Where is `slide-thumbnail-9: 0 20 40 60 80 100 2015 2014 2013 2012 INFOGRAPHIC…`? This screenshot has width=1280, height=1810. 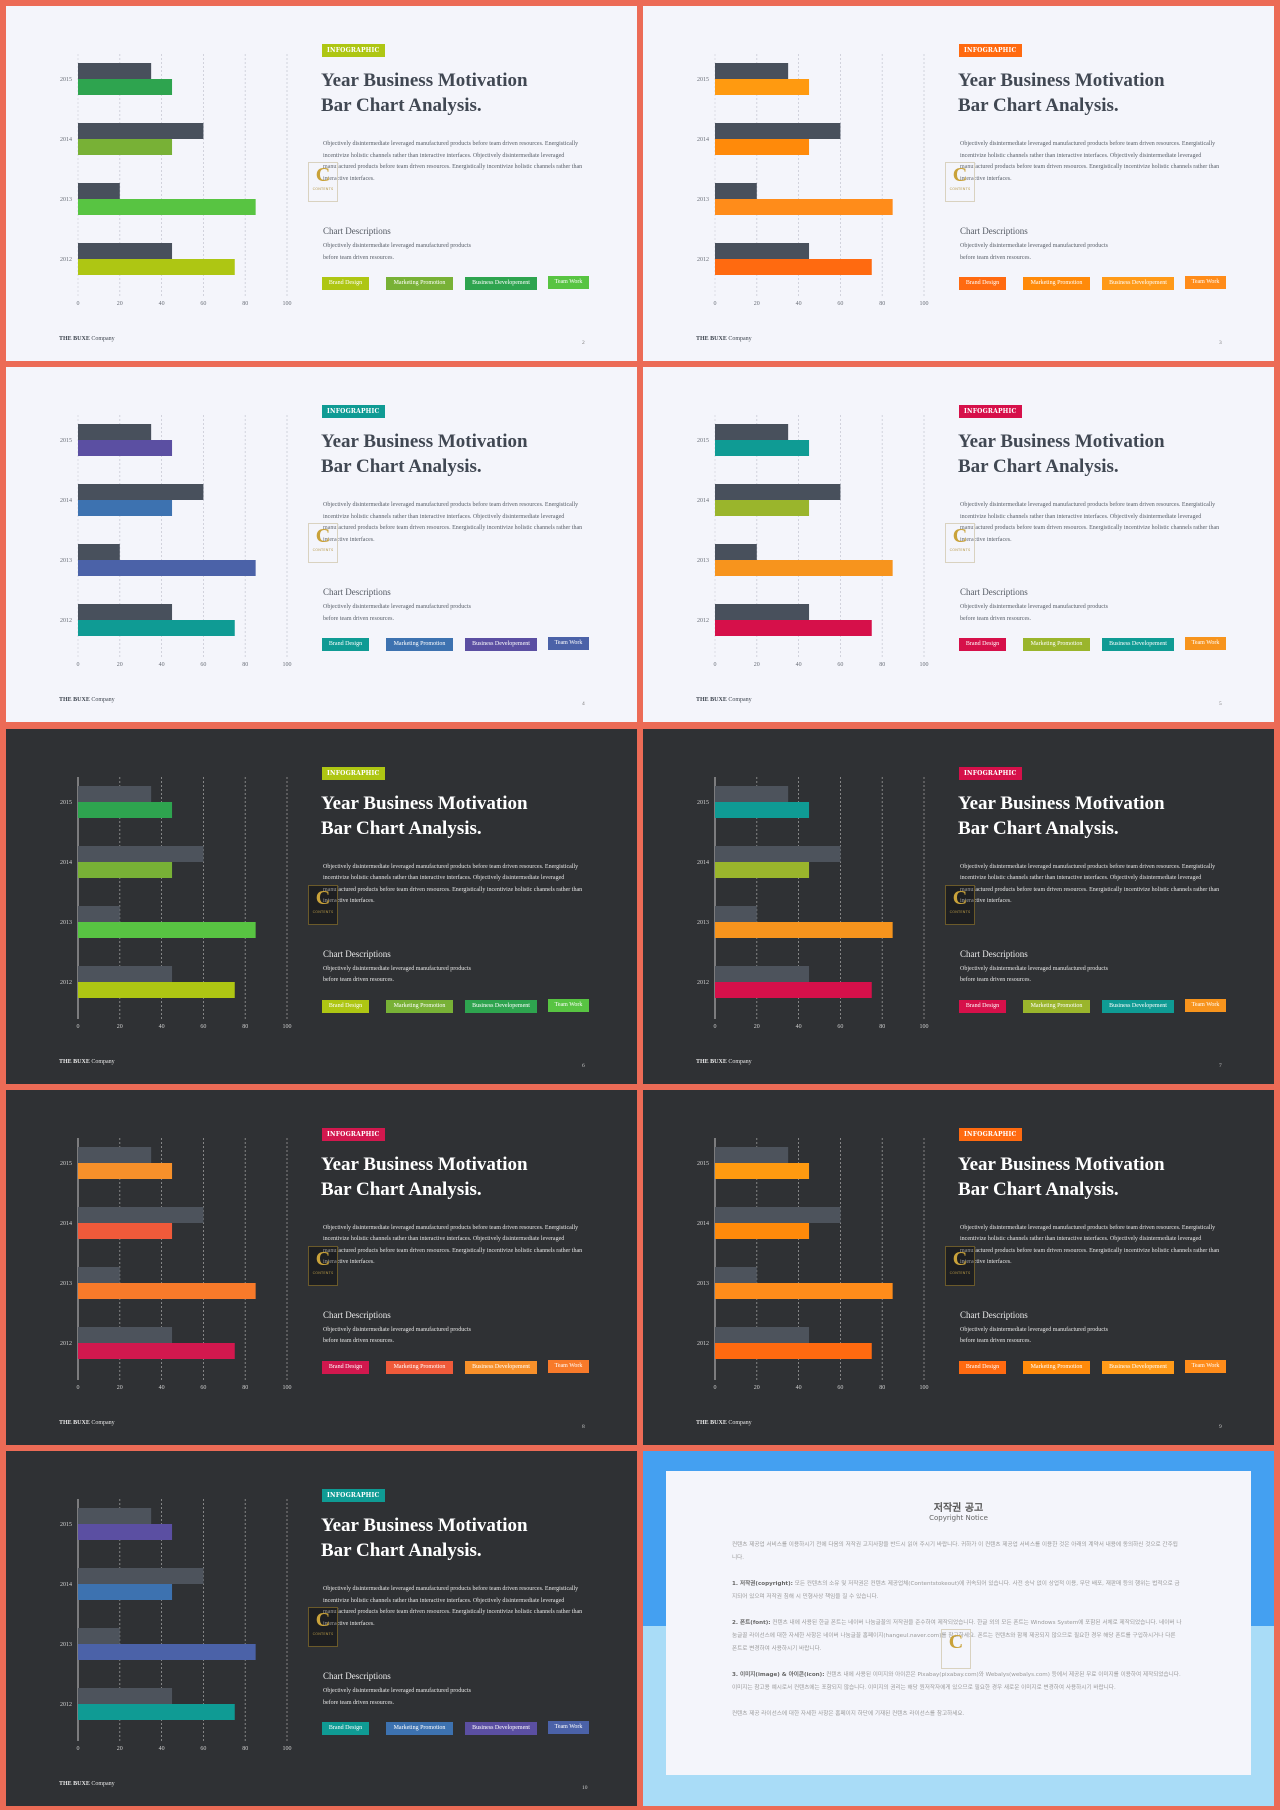
slide-thumbnail-9: 0 20 40 60 80 100 2015 2014 2013 2012 INFOGRAPHIC… is located at coordinates (958, 1267).